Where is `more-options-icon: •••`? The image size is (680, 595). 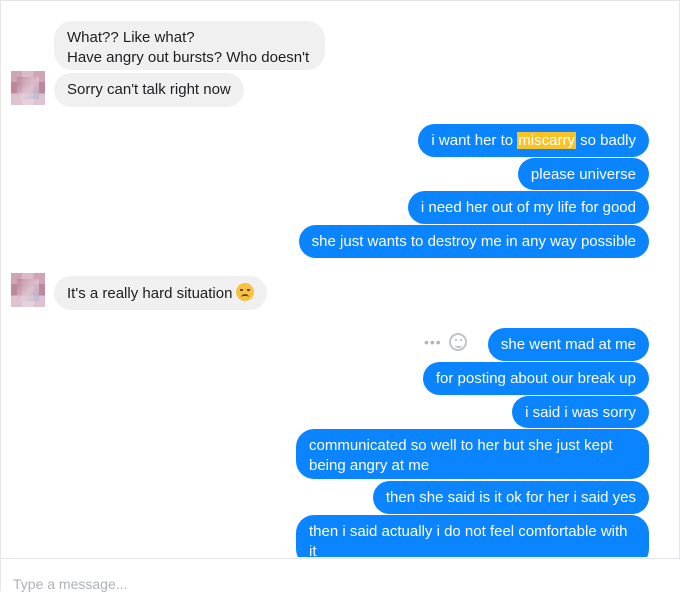 more-options-icon: ••• is located at coordinates (433, 342).